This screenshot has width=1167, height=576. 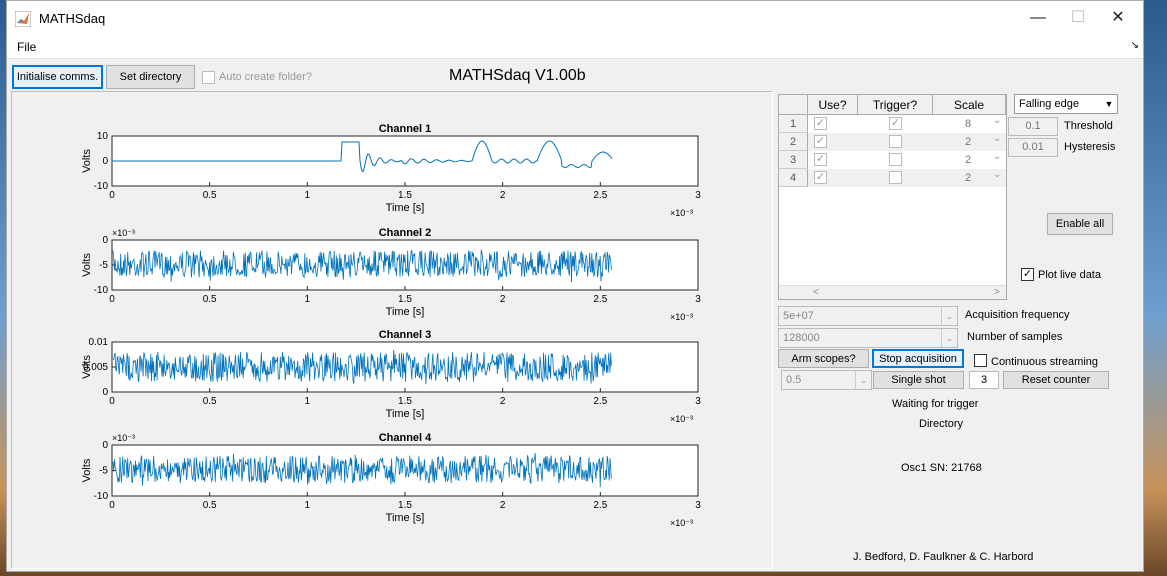 I want to click on plot-title: Channel 1, so click(x=405, y=129).